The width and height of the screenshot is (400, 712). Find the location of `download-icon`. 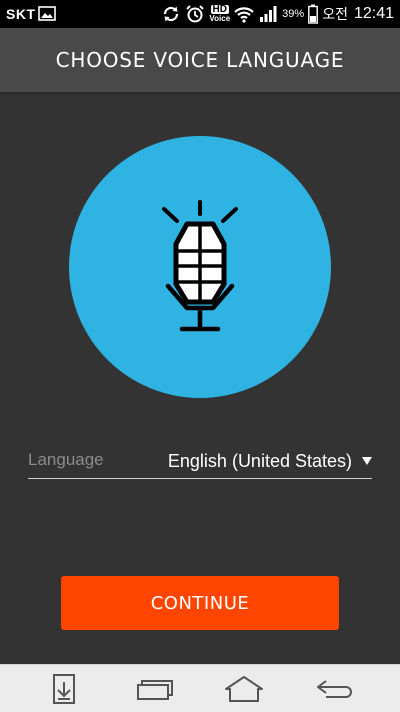

download-icon is located at coordinates (64, 689).